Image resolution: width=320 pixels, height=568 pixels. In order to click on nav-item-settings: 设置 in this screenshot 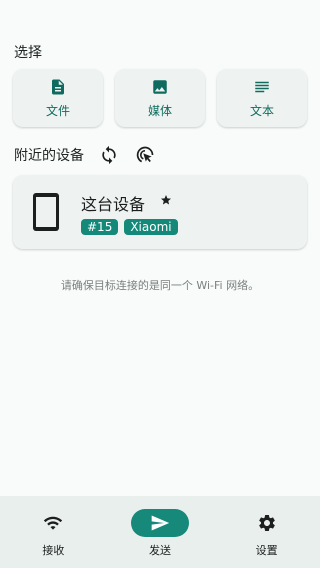, I will do `click(266, 532)`.